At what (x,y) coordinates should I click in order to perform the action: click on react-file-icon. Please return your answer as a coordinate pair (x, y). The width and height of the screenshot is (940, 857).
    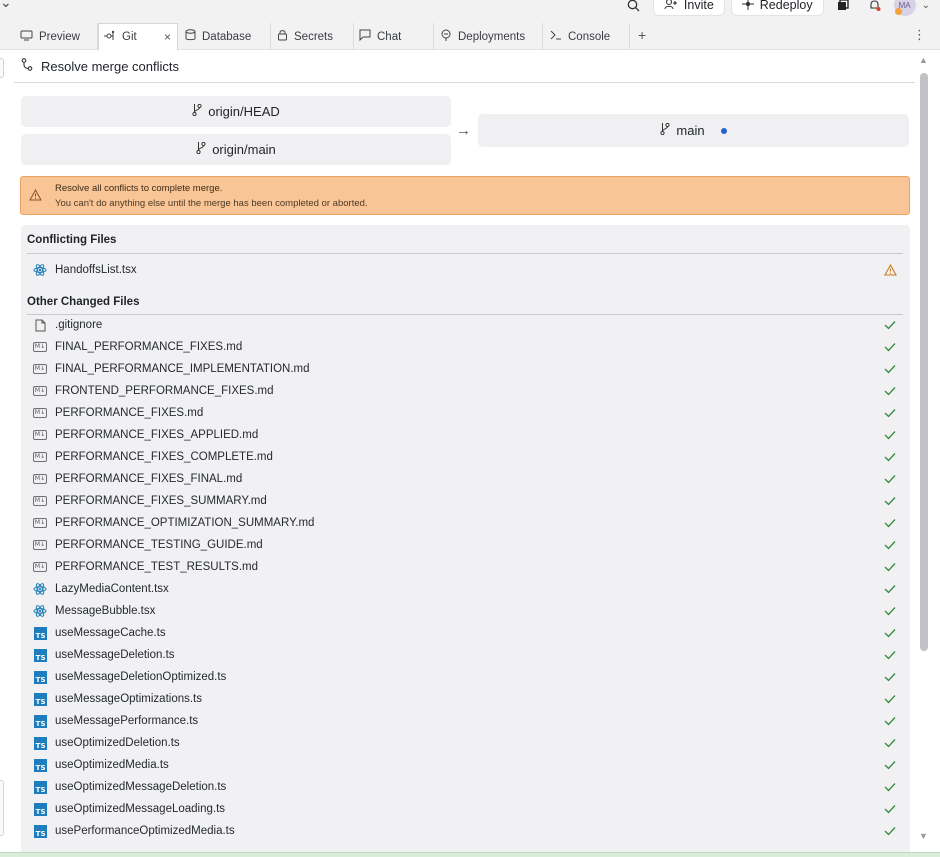
    Looking at the image, I should click on (40, 270).